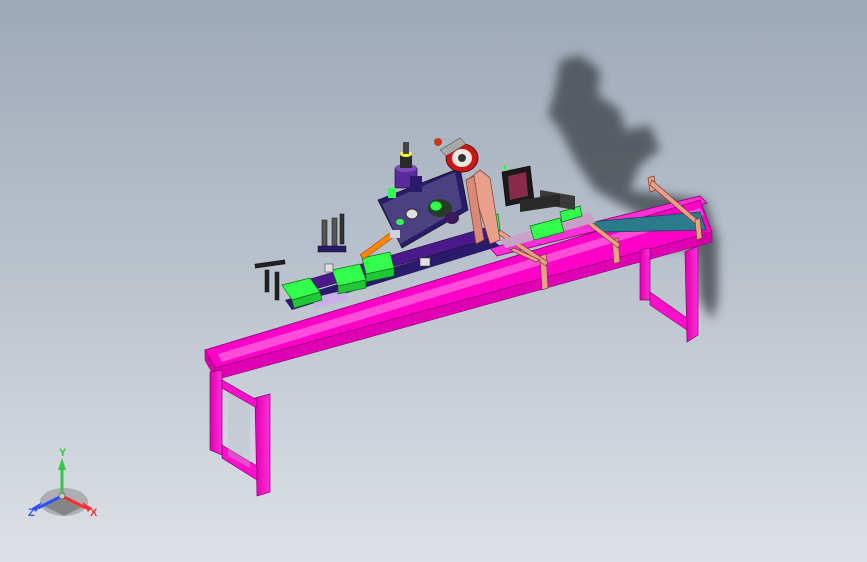 This screenshot has width=867, height=562. I want to click on motor-unit, so click(408, 167).